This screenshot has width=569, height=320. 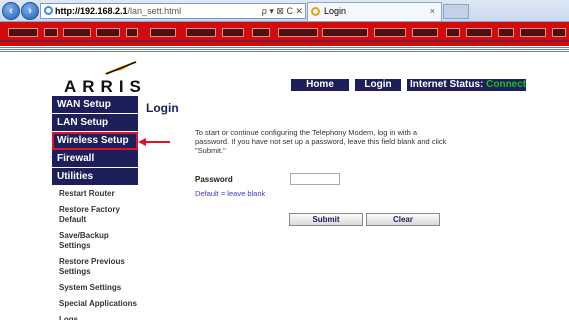 I want to click on sidebar-item-utilities: Utilities, so click(x=95, y=177).